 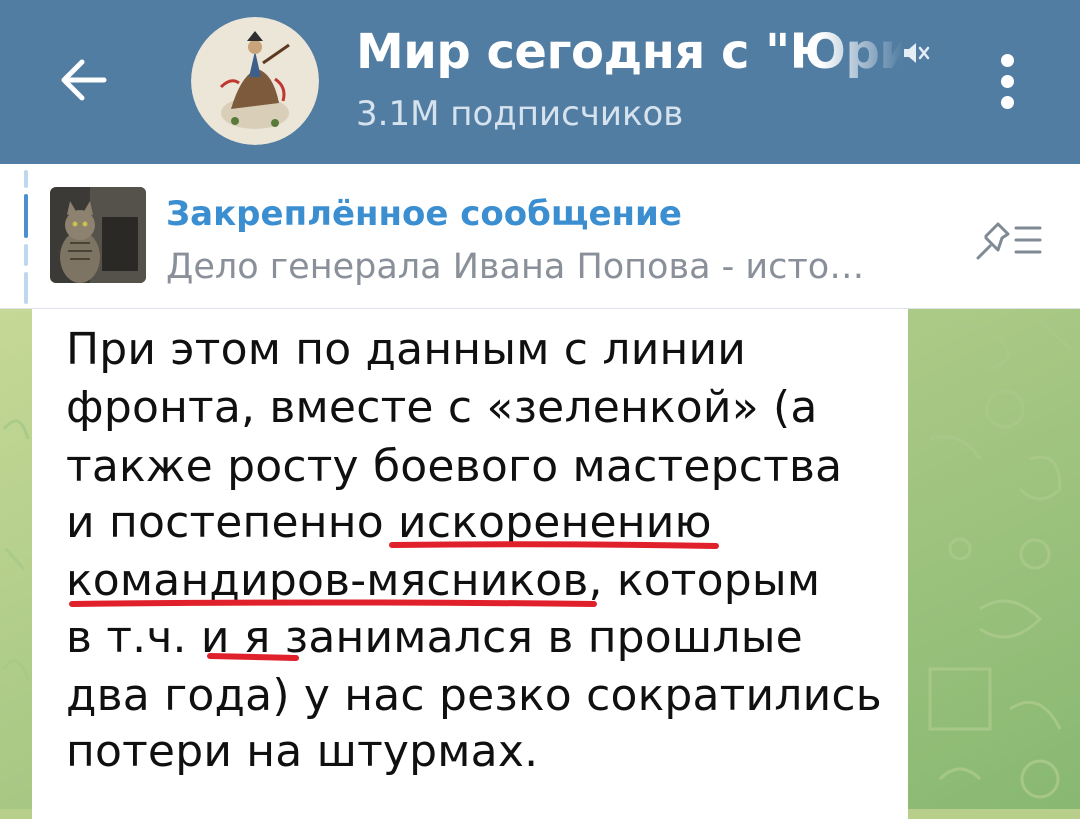 What do you see at coordinates (520, 114) in the screenshot?
I see `subscriber-count: 3.1M подписчиков` at bounding box center [520, 114].